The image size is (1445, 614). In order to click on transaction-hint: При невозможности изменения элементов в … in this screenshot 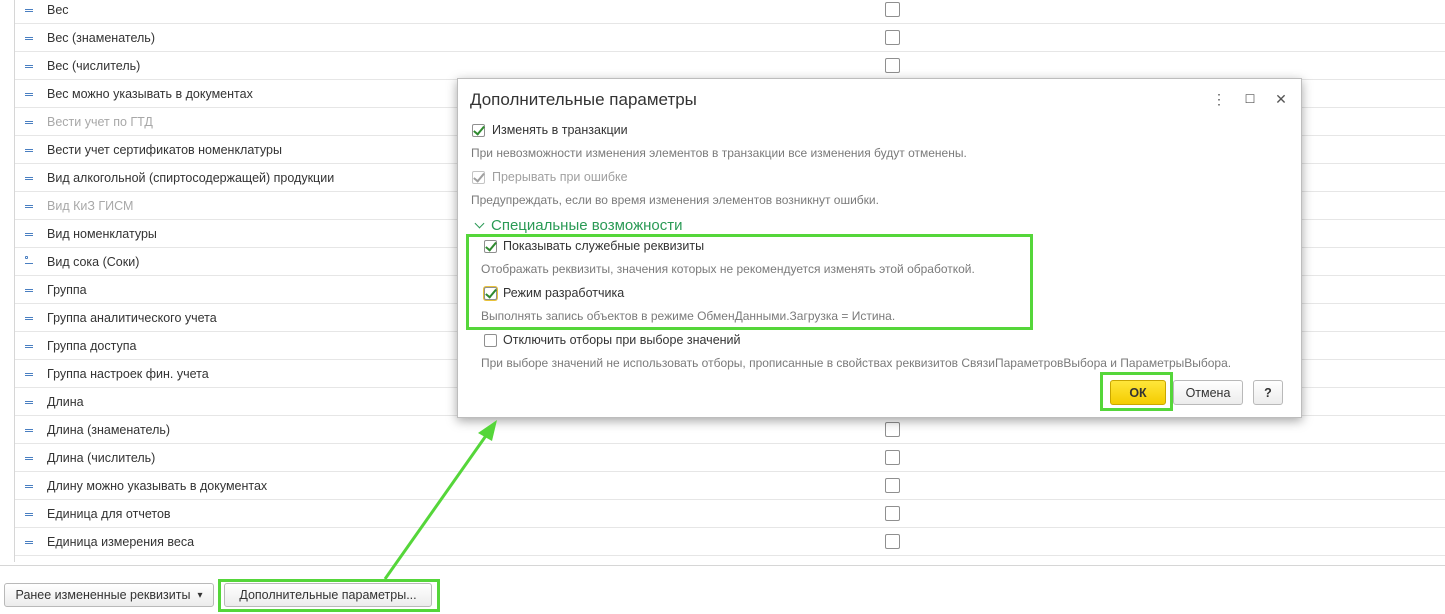, I will do `click(719, 153)`.